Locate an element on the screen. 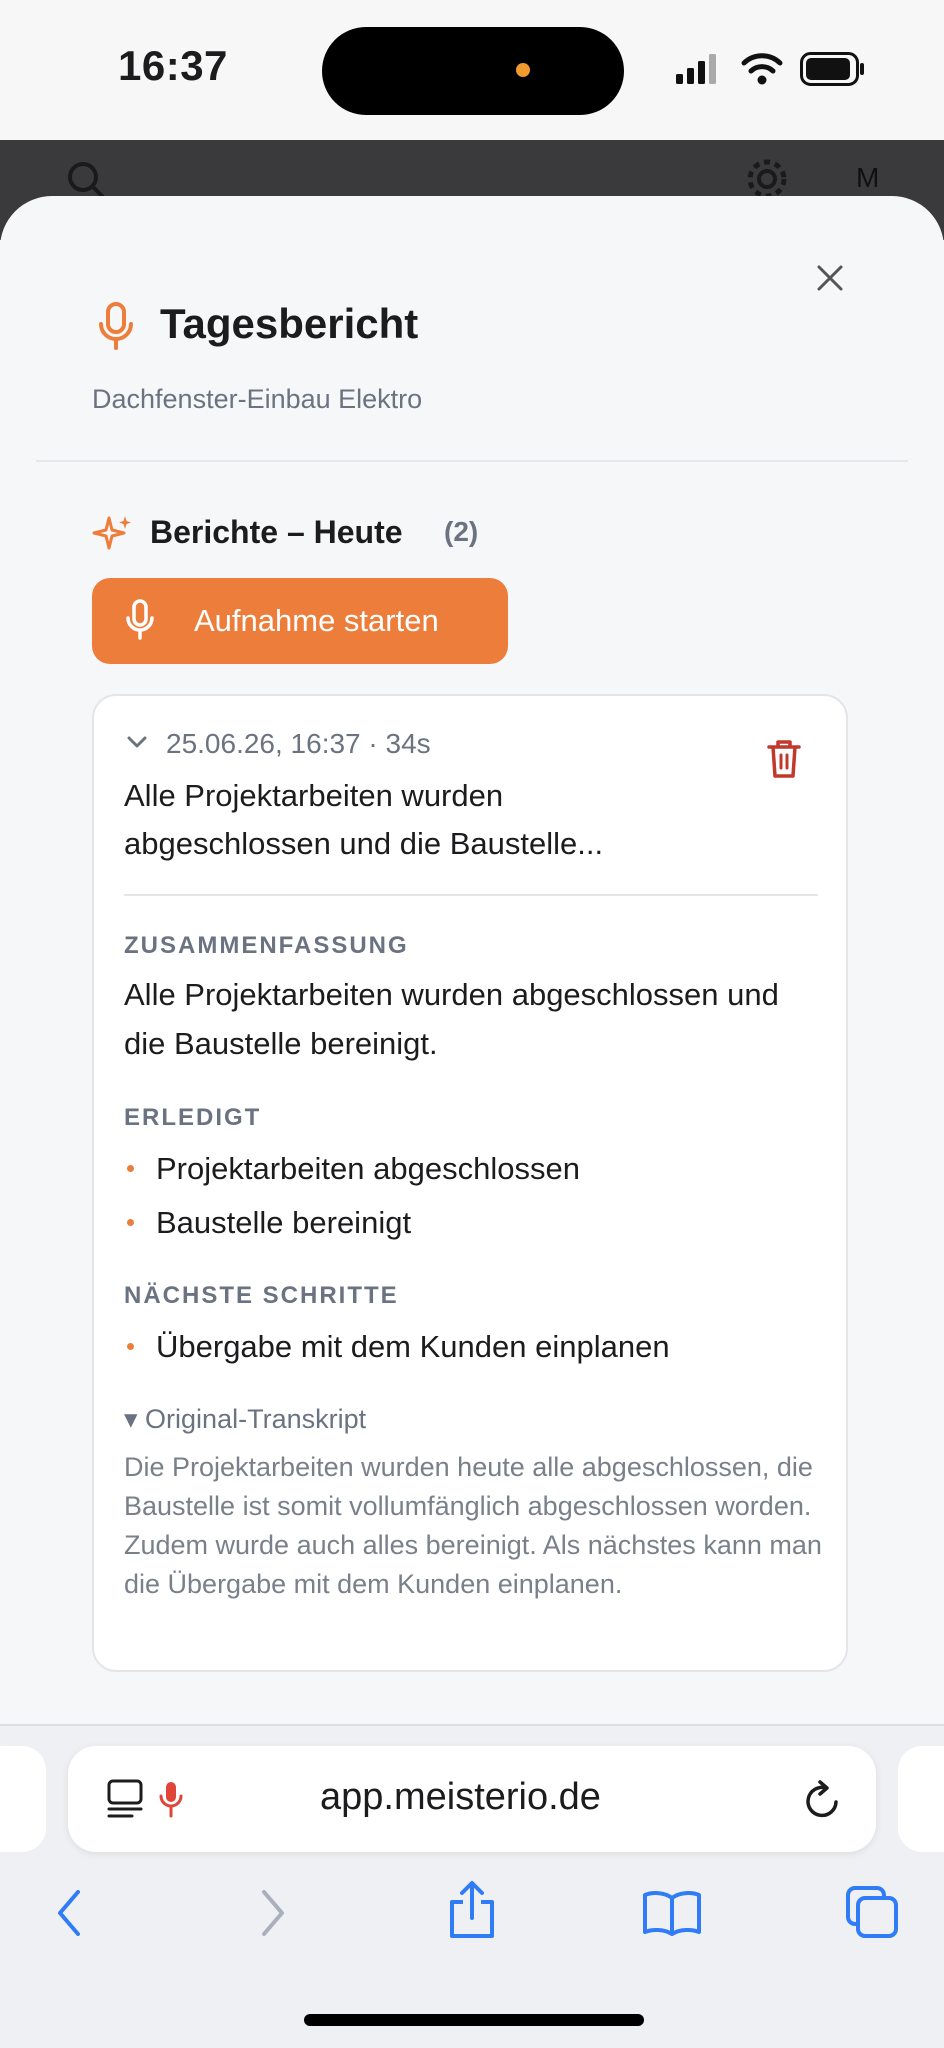 The width and height of the screenshot is (944, 2048). battery-icon is located at coordinates (832, 69).